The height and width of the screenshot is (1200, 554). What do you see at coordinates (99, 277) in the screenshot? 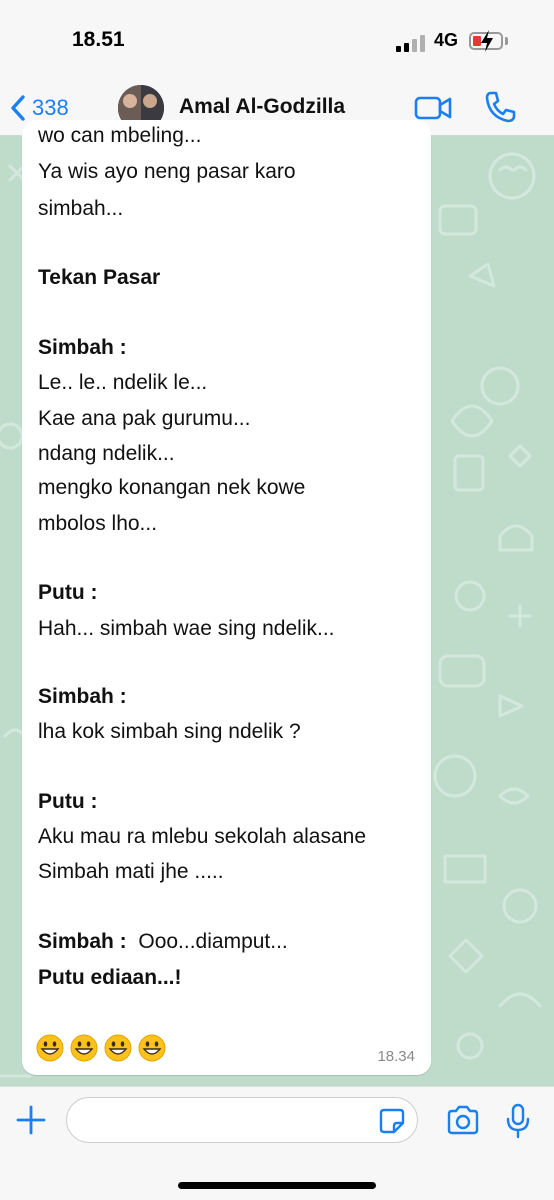
I see `message-line: Tekan Pasar` at bounding box center [99, 277].